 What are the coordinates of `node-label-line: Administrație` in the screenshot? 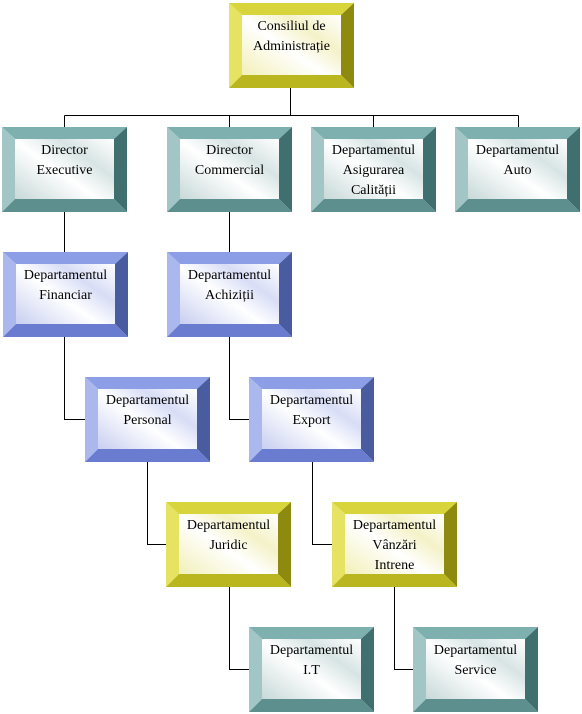 It's located at (291, 46).